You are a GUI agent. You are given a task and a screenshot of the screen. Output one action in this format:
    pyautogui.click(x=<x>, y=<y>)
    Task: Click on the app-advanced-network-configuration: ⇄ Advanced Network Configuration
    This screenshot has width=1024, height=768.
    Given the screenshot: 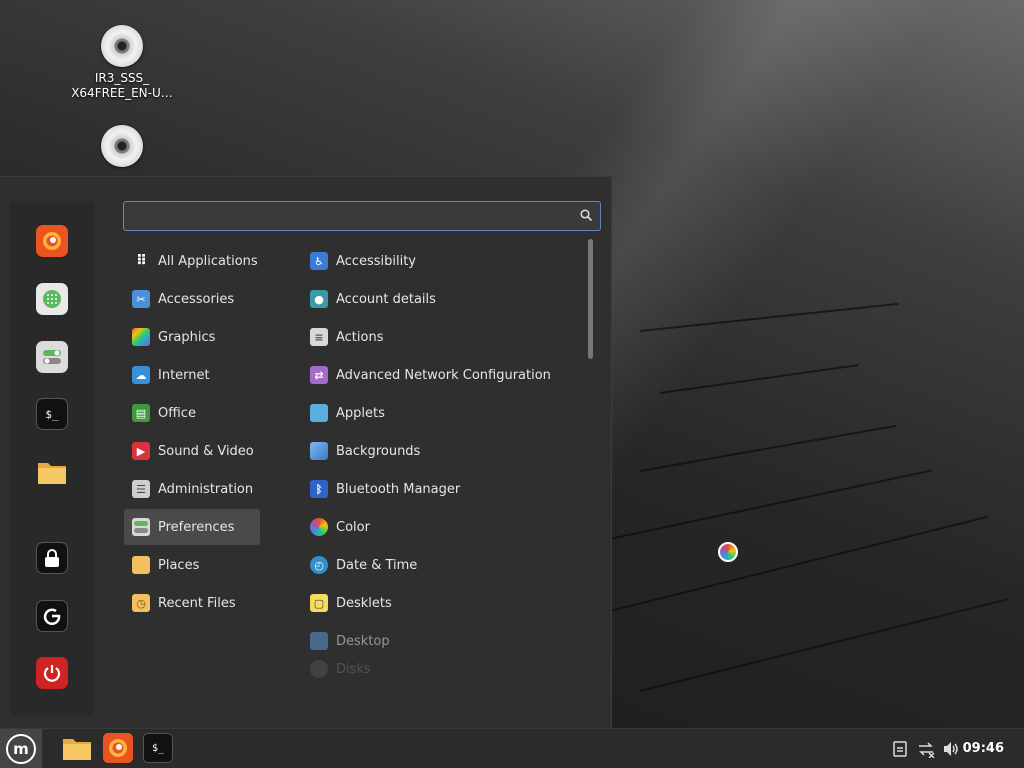 What is the action you would take?
    pyautogui.click(x=442, y=375)
    